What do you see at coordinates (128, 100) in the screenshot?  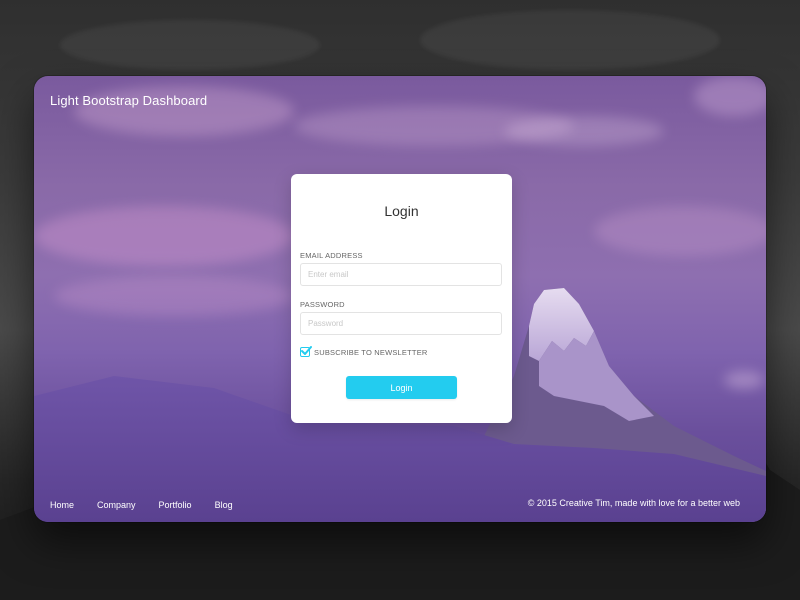 I see `brand-title: Light Bootstrap Dashboard` at bounding box center [128, 100].